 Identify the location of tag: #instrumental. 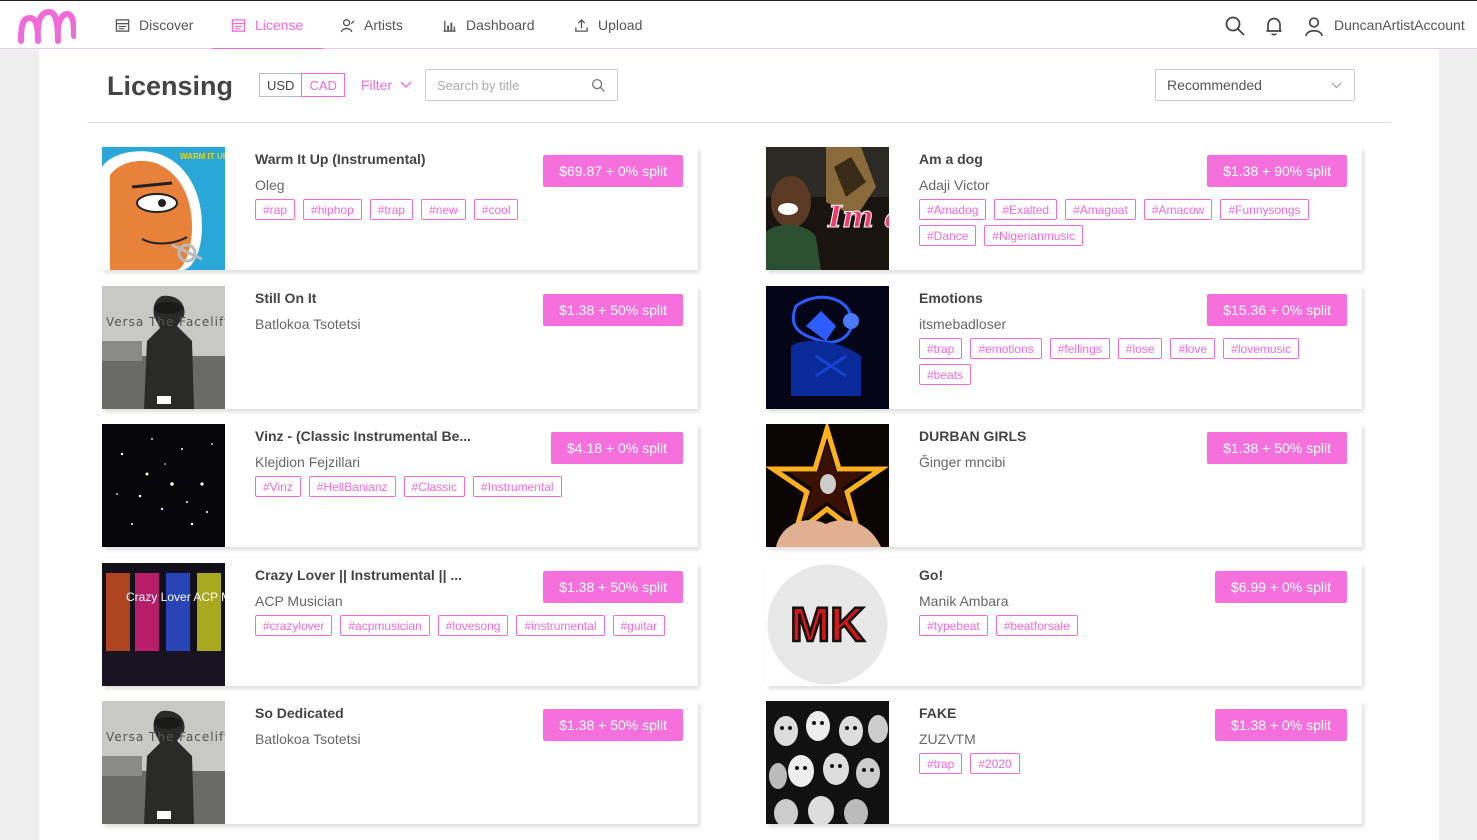
(560, 625).